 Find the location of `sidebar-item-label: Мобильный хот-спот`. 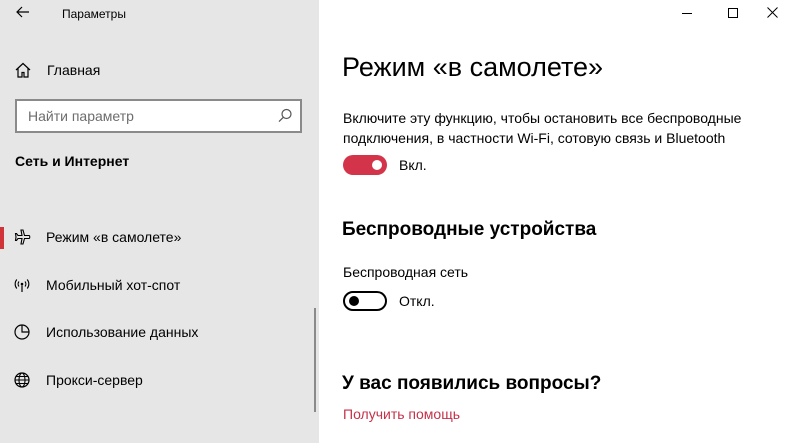

sidebar-item-label: Мобильный хот-спот is located at coordinates (113, 285).